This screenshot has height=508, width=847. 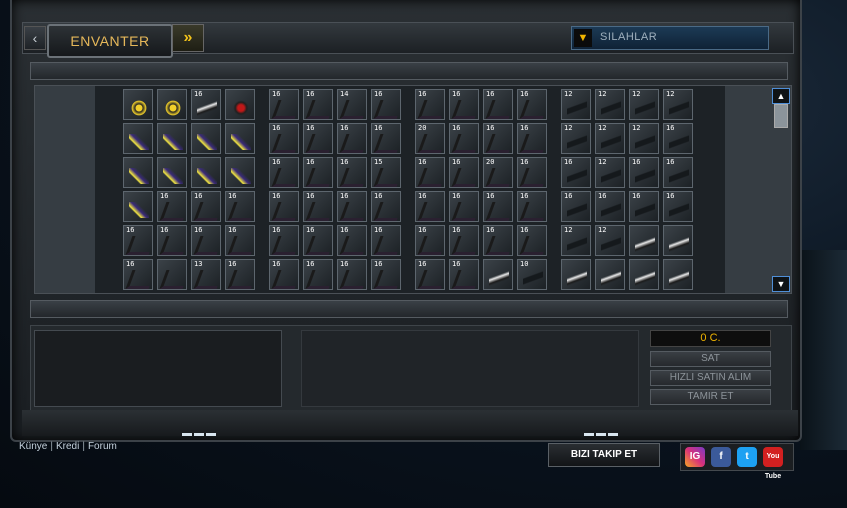 What do you see at coordinates (206, 274) in the screenshot?
I see `inventory-slot: 13` at bounding box center [206, 274].